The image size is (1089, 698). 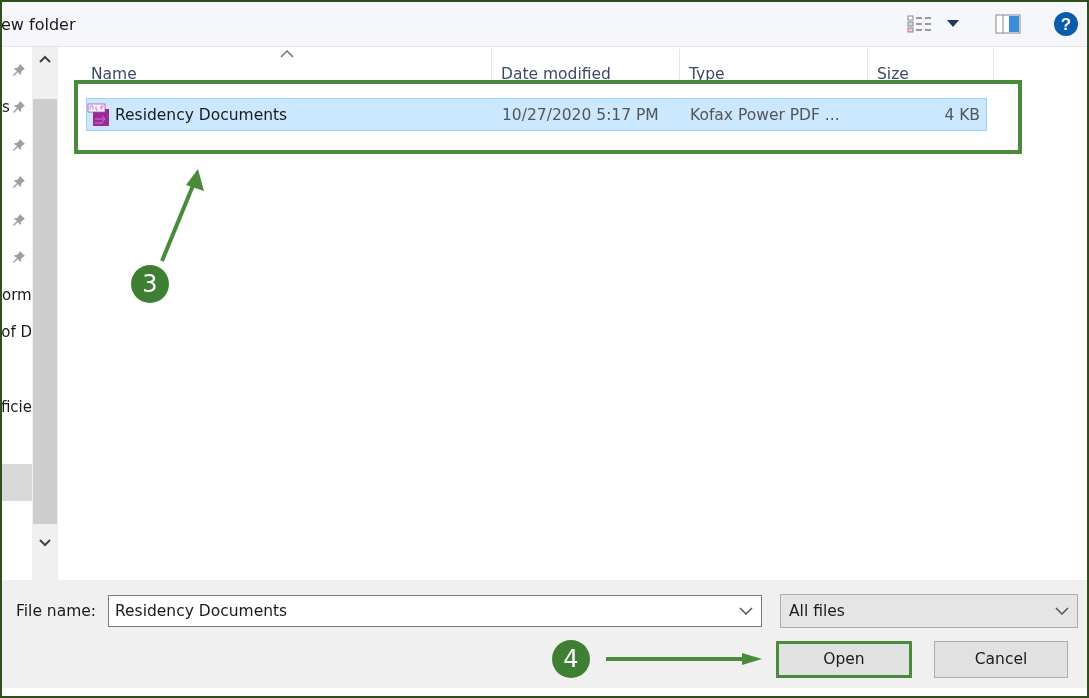 I want to click on file-type-dropdown: All files, so click(x=929, y=611).